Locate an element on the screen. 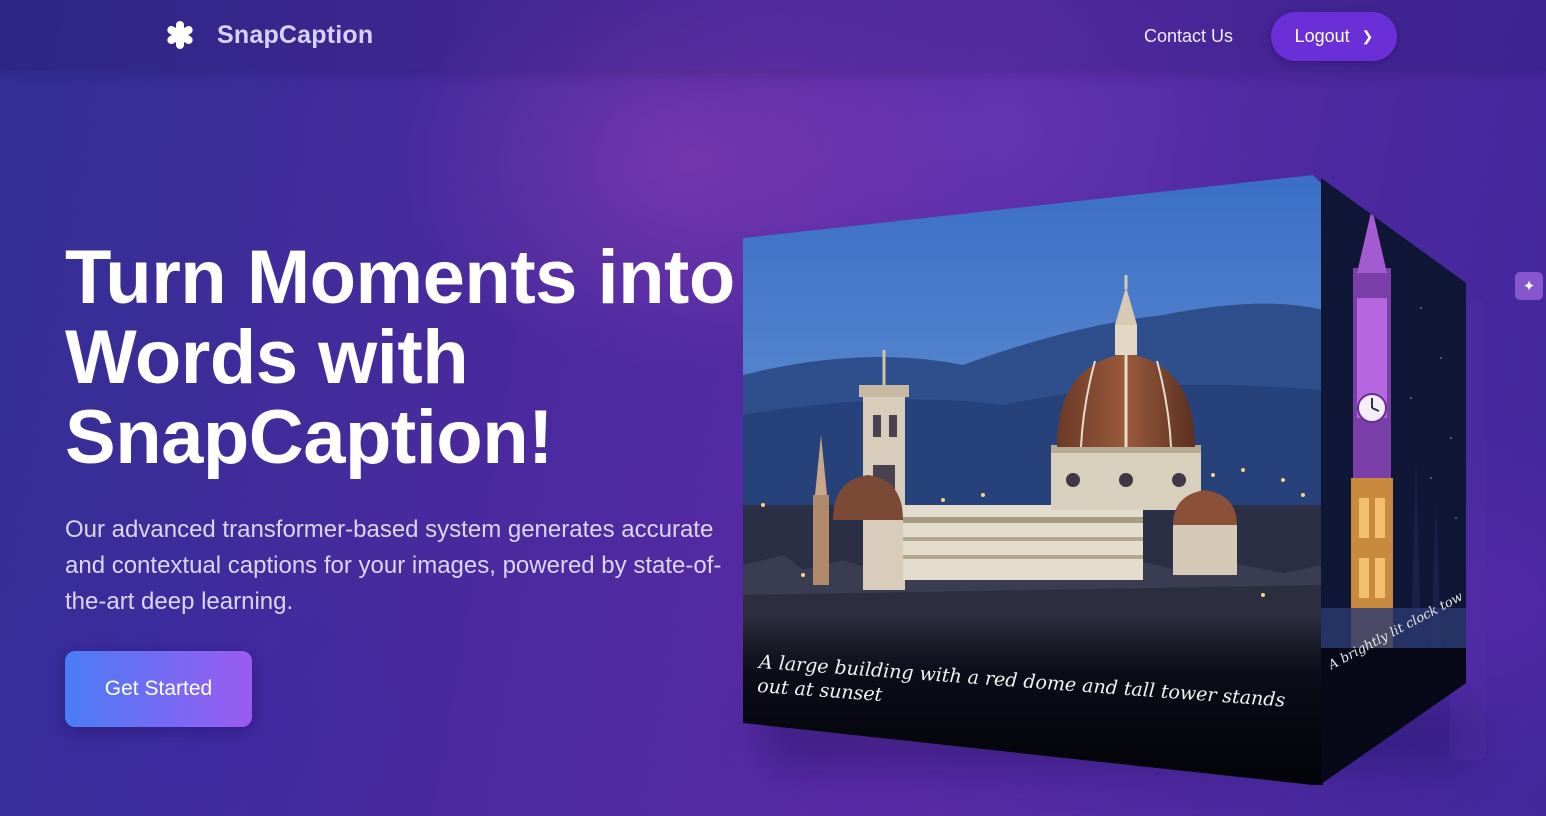 Image resolution: width=1546 pixels, height=816 pixels. top-navbar: SnapCaption Contact Us Logout ❯ is located at coordinates (773, 35).